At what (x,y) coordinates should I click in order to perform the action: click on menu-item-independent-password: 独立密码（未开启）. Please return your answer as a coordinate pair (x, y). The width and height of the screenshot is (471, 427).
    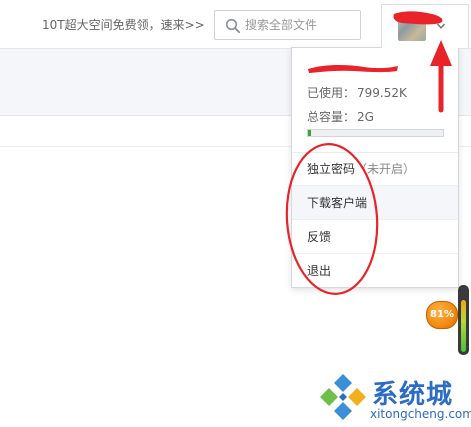
    Looking at the image, I should click on (375, 169).